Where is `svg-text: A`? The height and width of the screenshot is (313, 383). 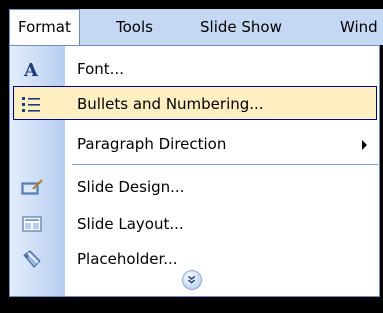 svg-text: A is located at coordinates (31, 70).